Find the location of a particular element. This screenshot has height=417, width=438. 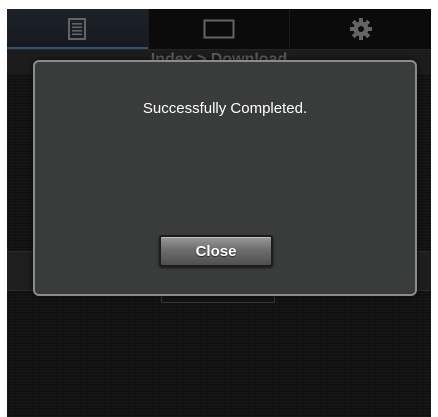

close-button: Close is located at coordinates (216, 251).